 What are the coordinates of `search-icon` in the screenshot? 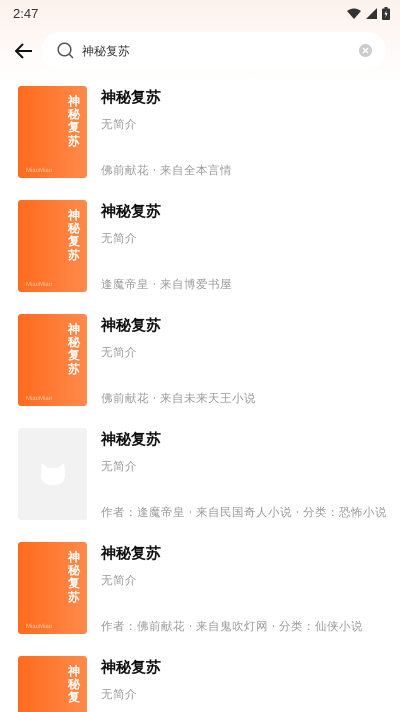 It's located at (65, 50).